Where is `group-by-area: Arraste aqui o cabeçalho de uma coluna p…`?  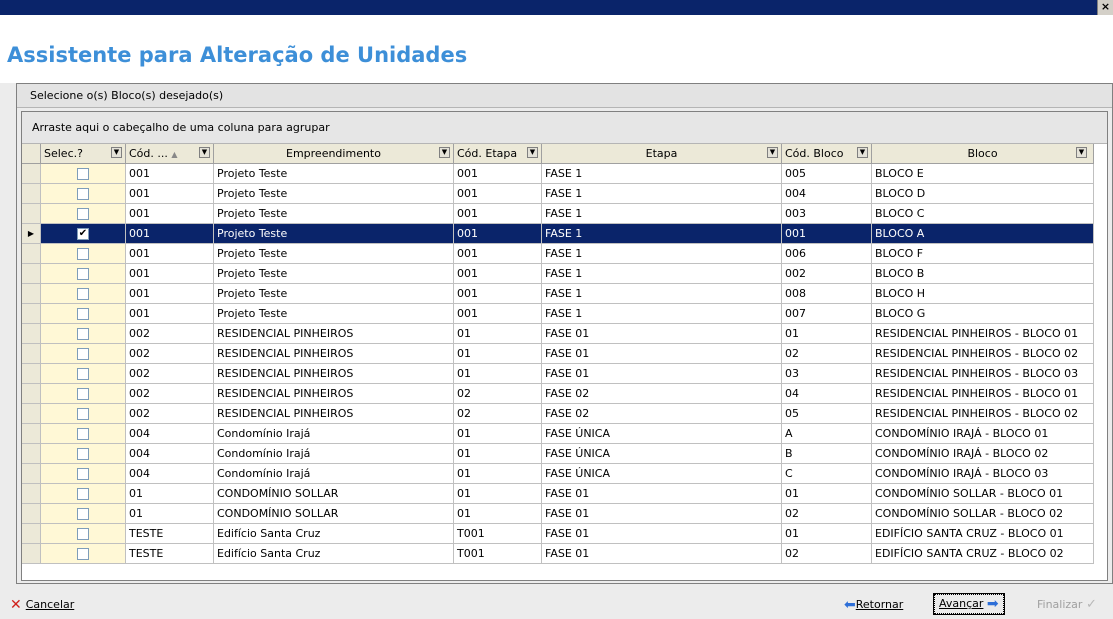 group-by-area: Arraste aqui o cabeçalho de uma coluna p… is located at coordinates (564, 128).